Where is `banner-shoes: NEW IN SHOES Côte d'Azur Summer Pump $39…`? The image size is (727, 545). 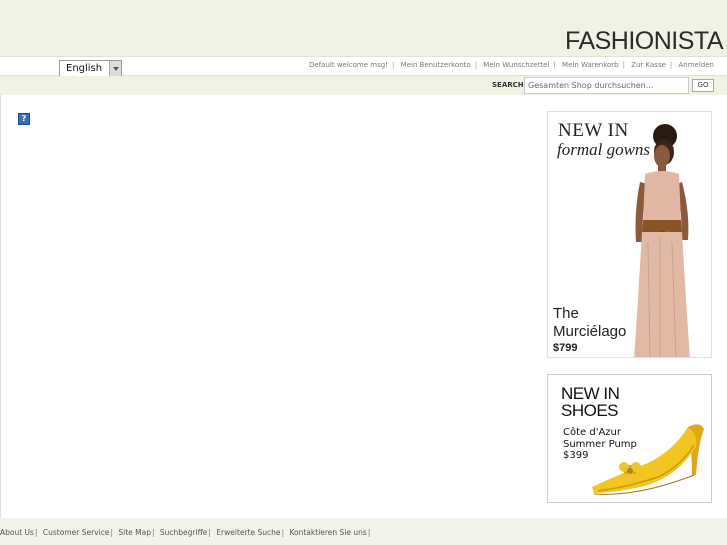
banner-shoes: NEW IN SHOES Côte d'Azur Summer Pump $39… is located at coordinates (629, 438).